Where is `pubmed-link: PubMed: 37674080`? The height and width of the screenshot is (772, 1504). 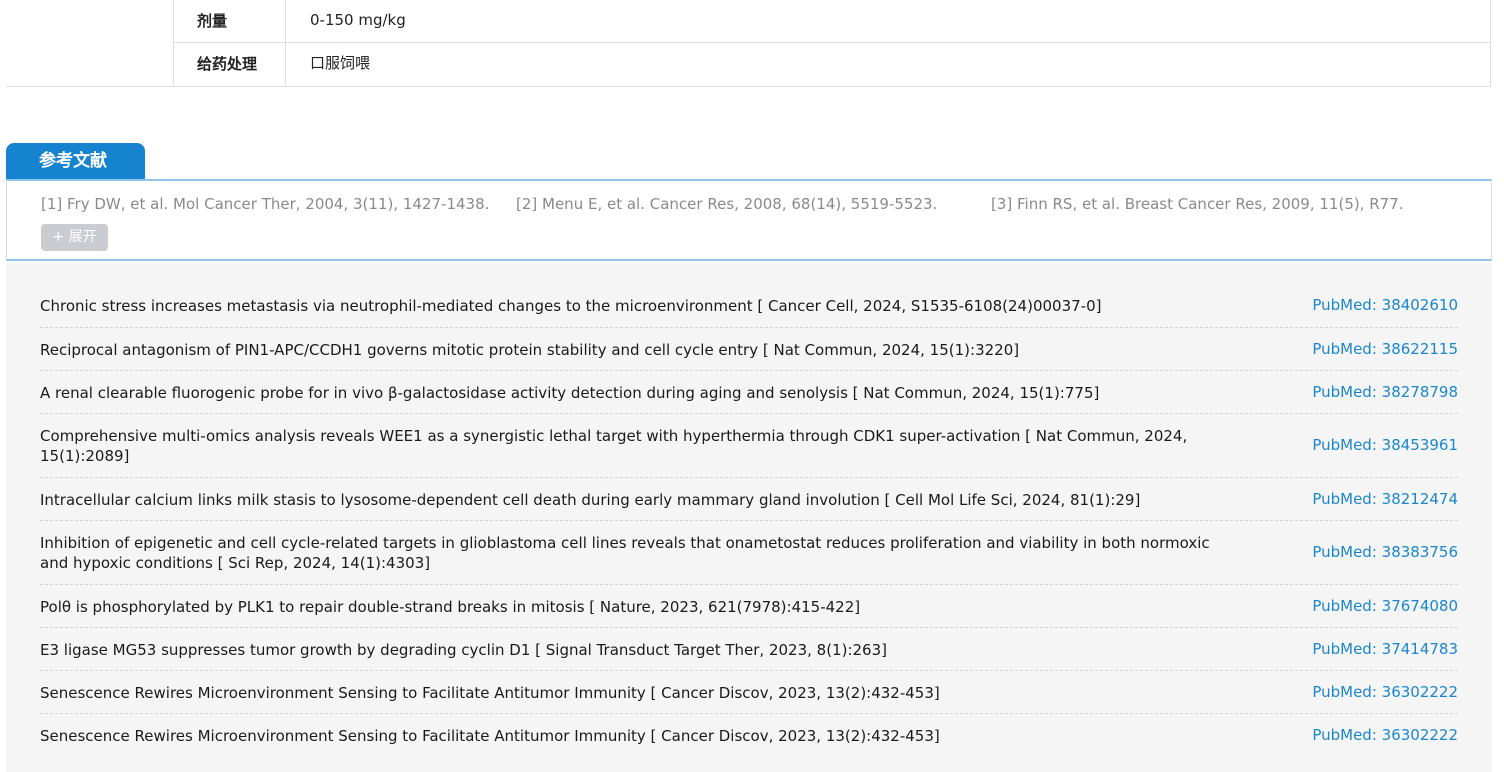
pubmed-link: PubMed: 37674080 is located at coordinates (1385, 606).